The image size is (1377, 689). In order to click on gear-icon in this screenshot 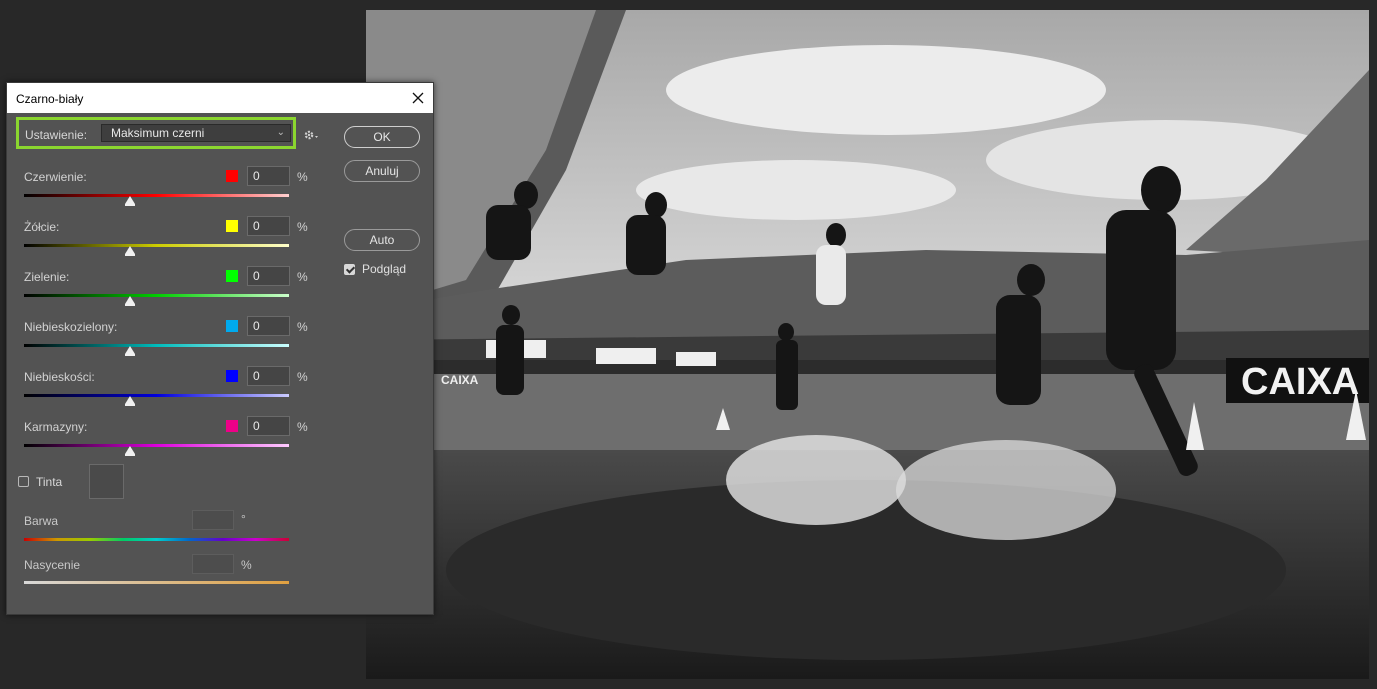, I will do `click(311, 135)`.